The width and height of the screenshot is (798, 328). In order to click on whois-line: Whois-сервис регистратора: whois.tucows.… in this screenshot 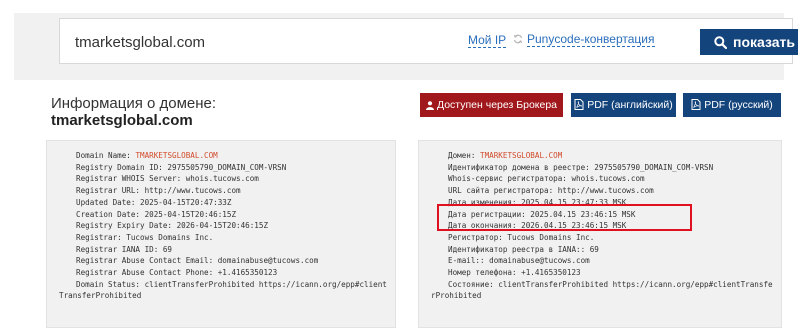, I will do `click(546, 179)`.